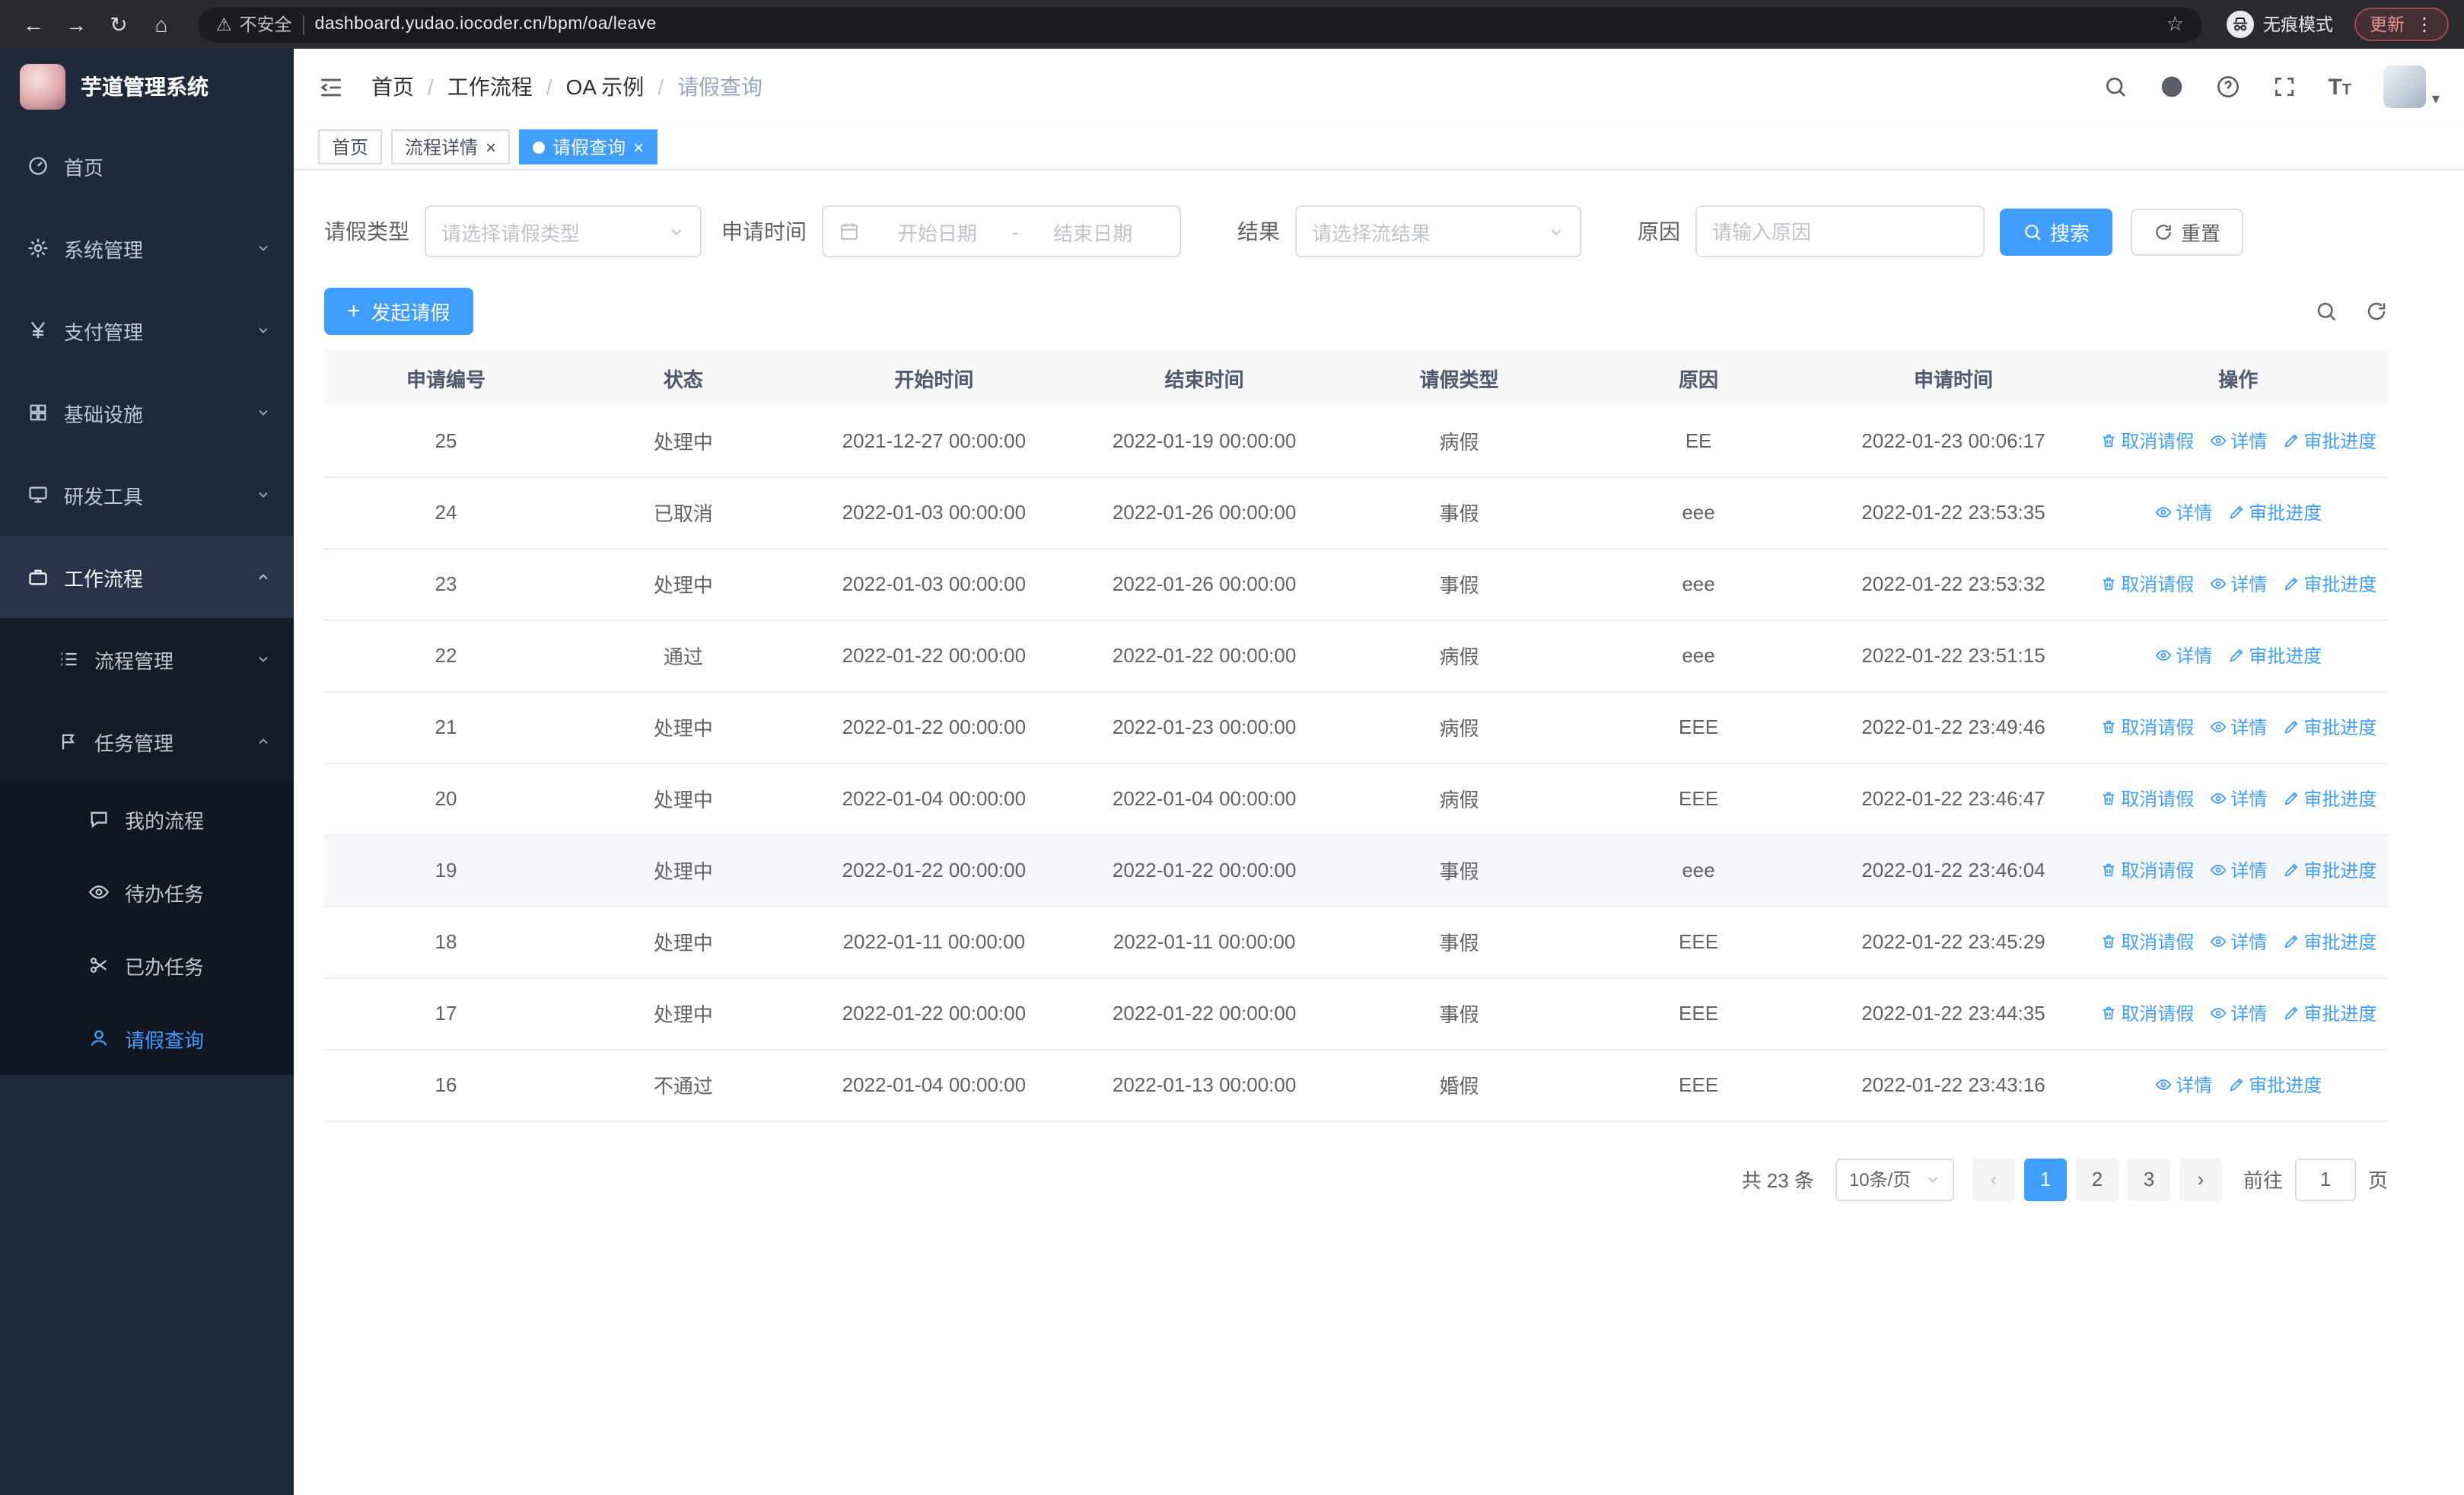 Image resolution: width=2464 pixels, height=1495 pixels. Describe the element at coordinates (2339, 87) in the screenshot. I see `font-size-icon: TT` at that location.